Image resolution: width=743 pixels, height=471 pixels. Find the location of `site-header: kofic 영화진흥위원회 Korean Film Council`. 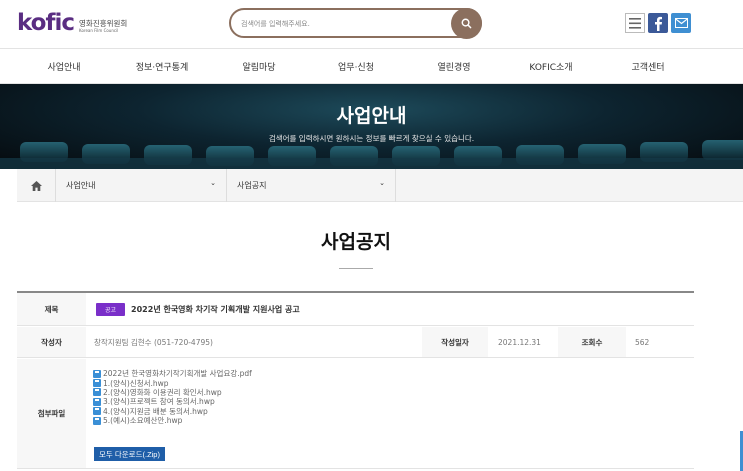

site-header: kofic 영화진흥위원회 Korean Film Council is located at coordinates (371, 23).